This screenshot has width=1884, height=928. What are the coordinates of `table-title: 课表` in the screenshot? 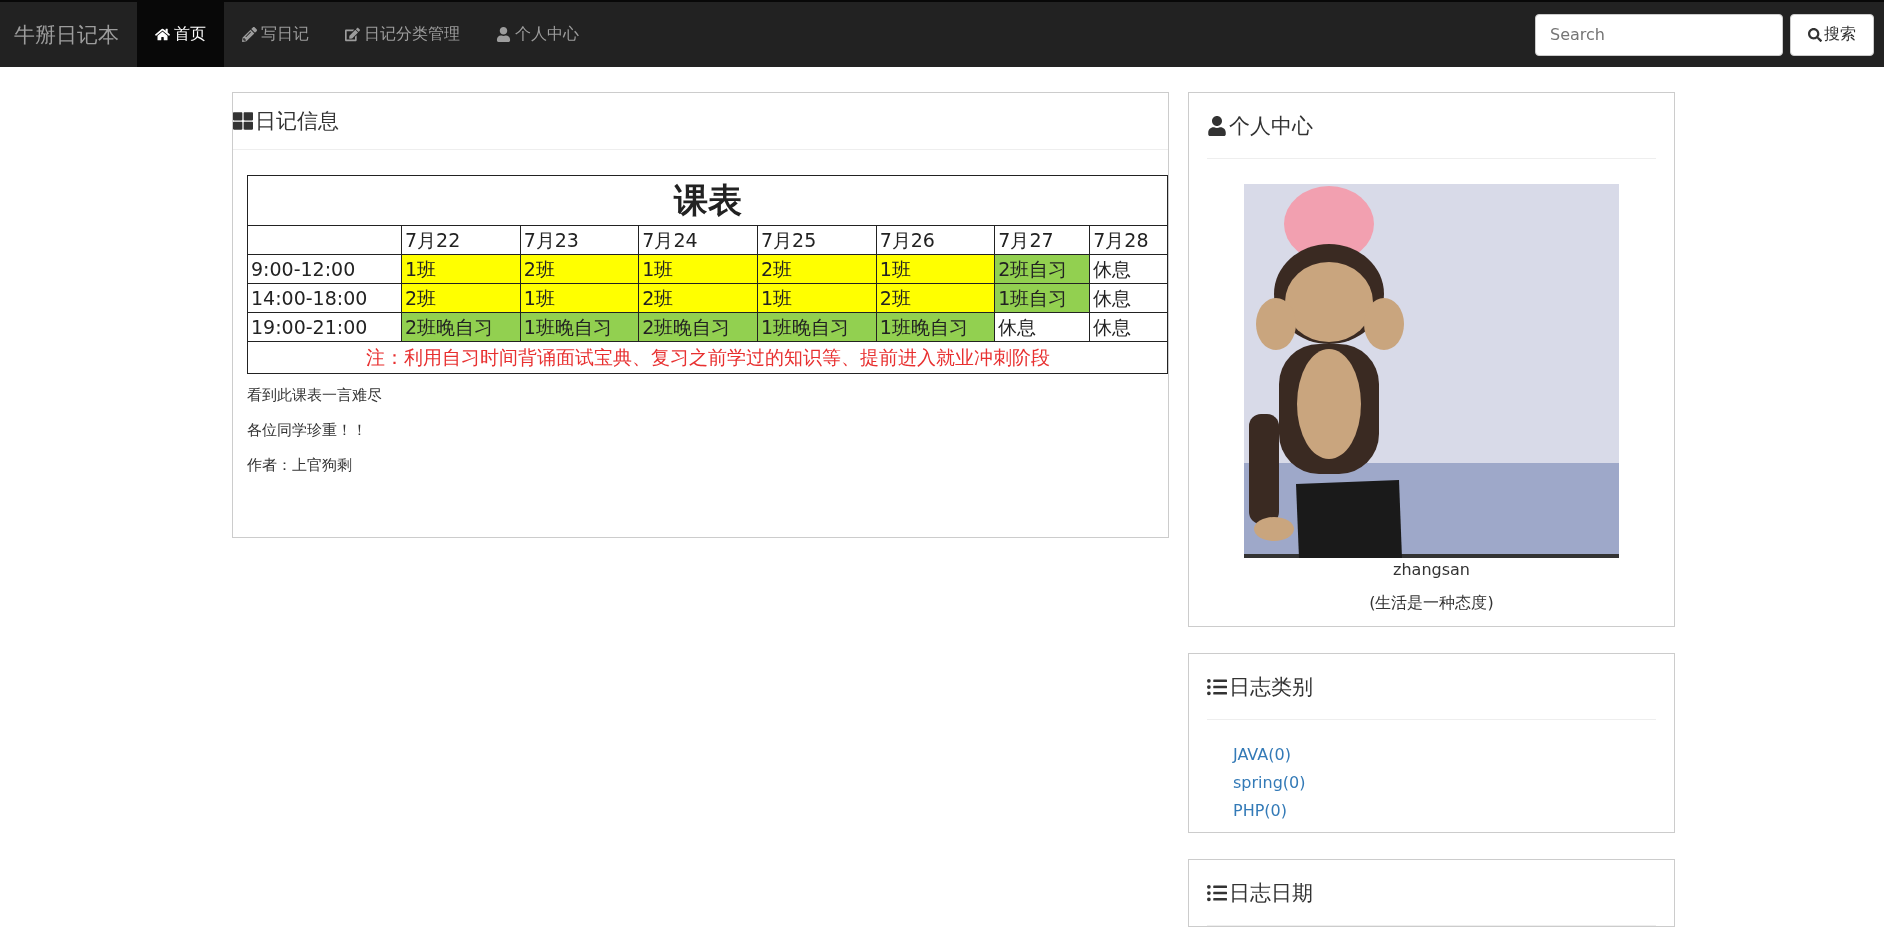 It's located at (707, 200).